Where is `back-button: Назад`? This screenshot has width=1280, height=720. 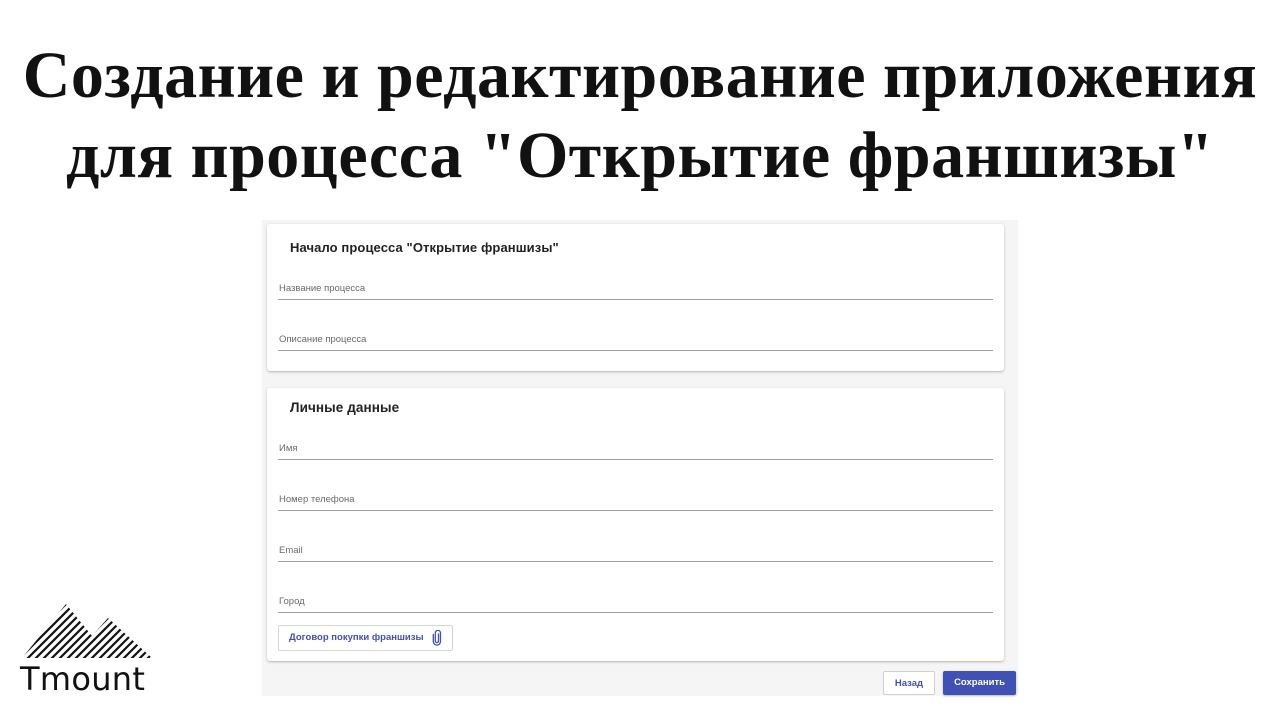
back-button: Назад is located at coordinates (909, 683).